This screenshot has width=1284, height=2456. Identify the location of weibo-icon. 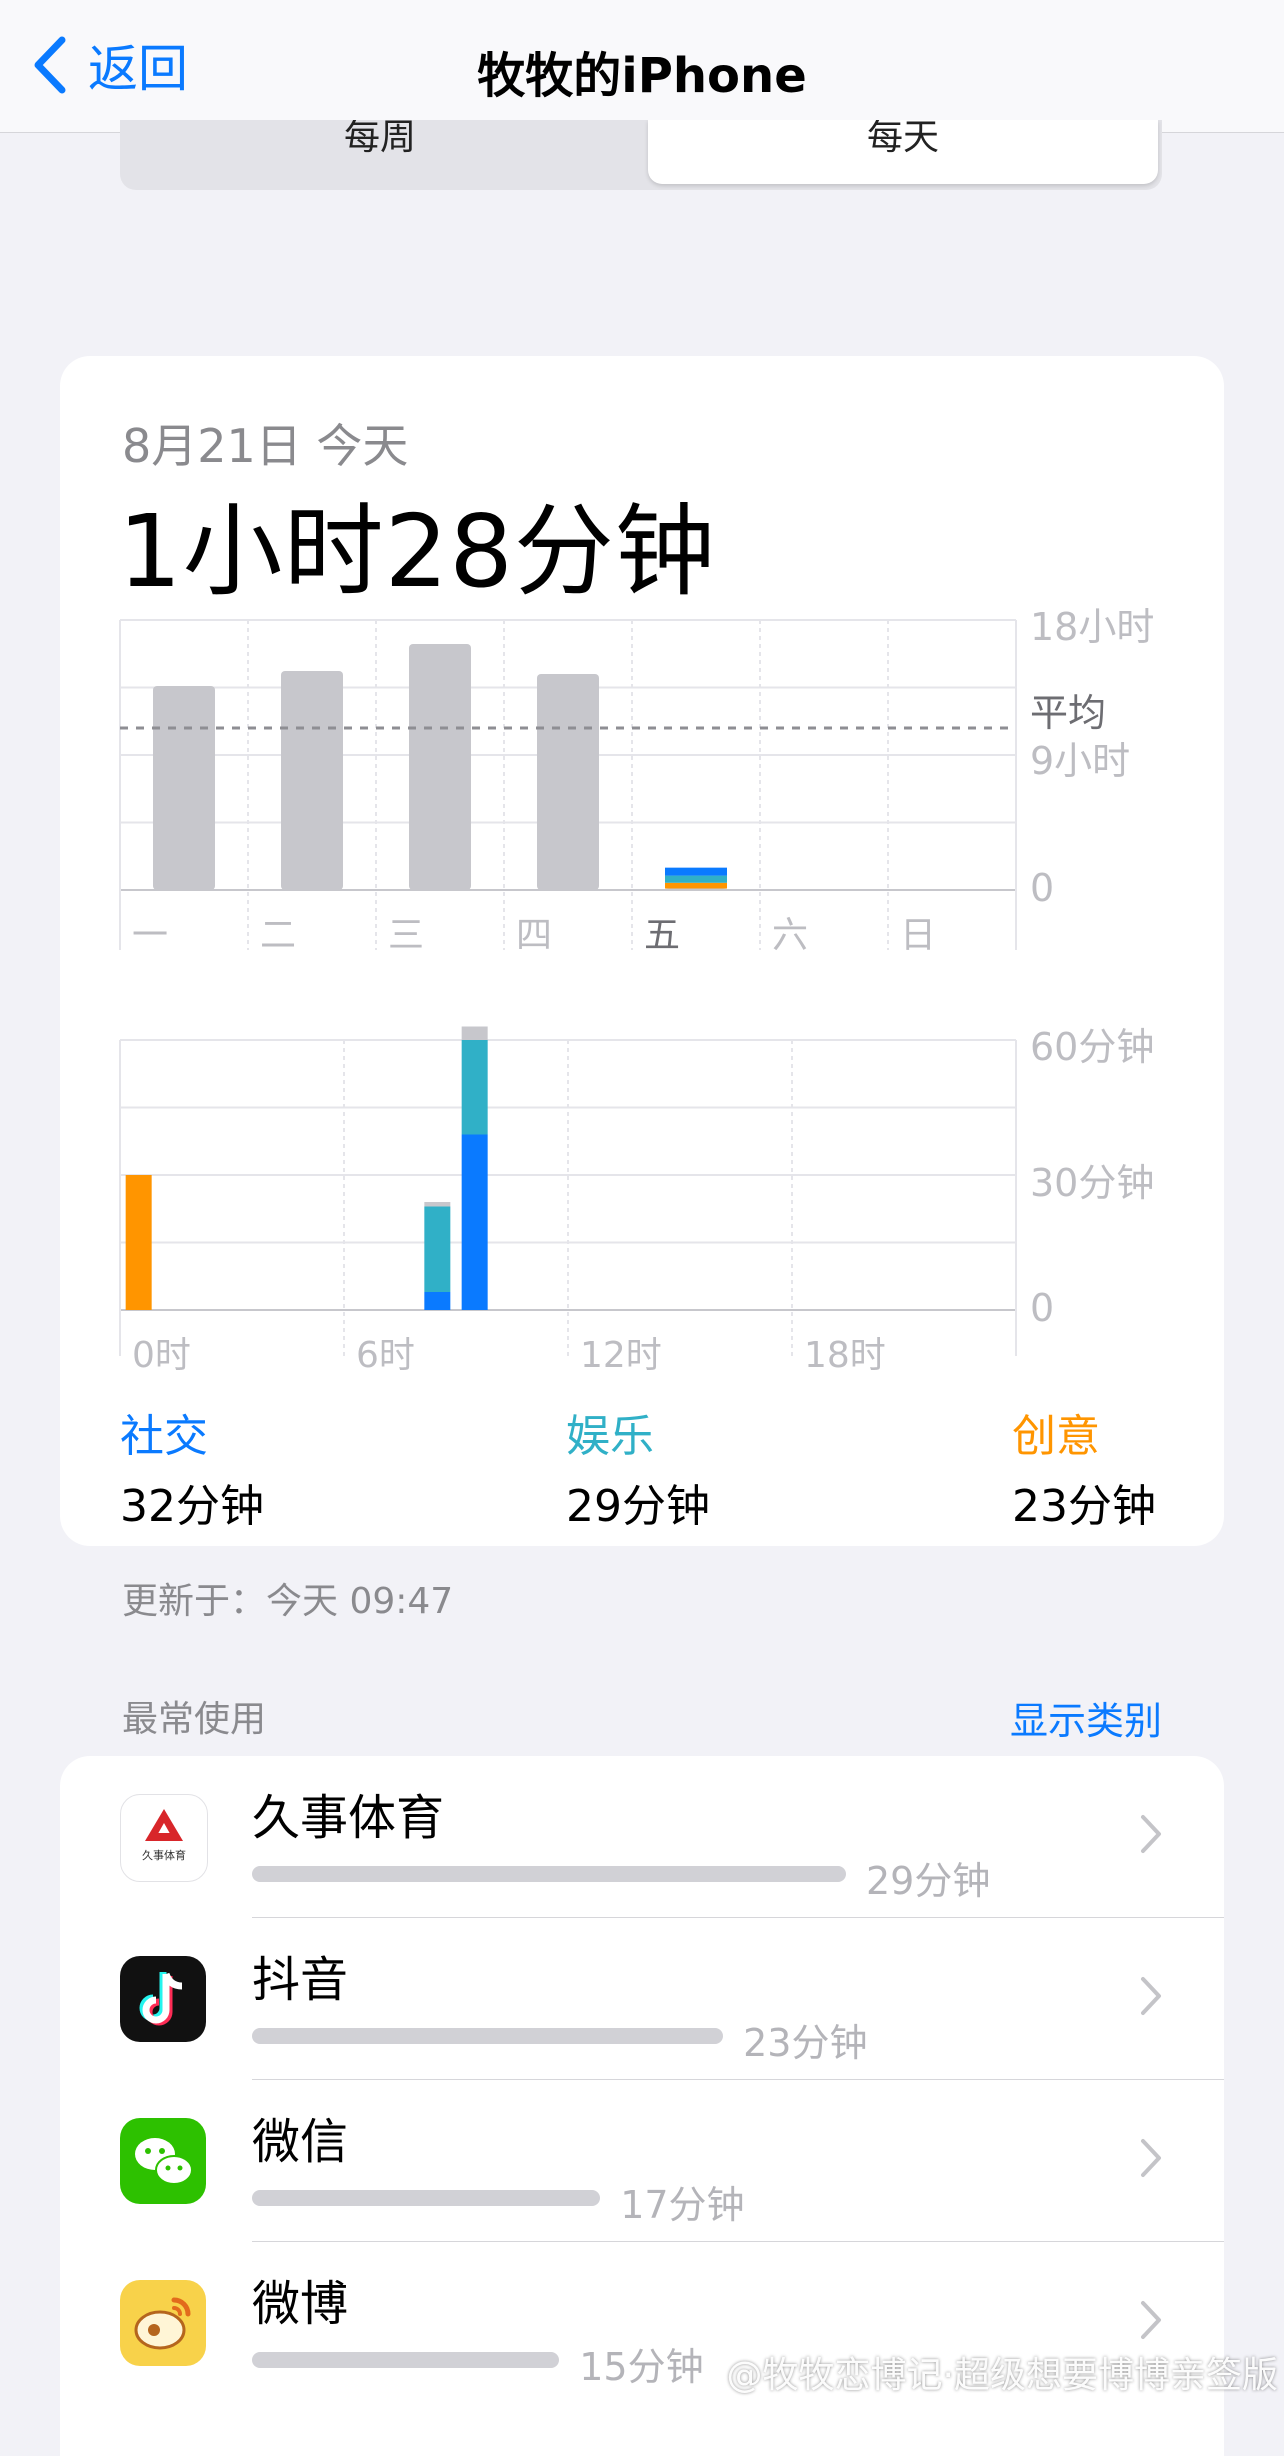
(163, 2323).